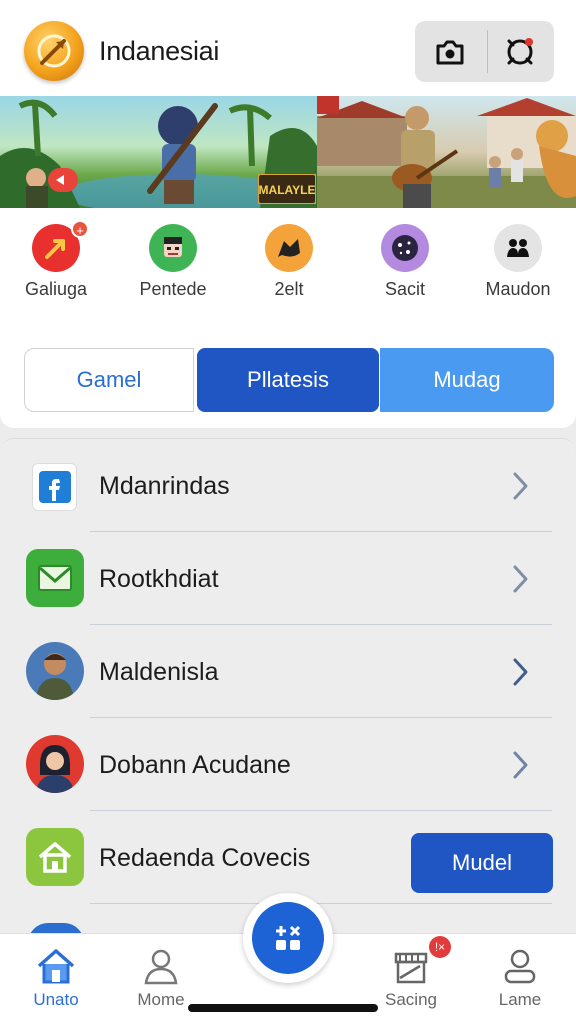 This screenshot has width=576, height=1024. I want to click on people-icon, so click(518, 248).